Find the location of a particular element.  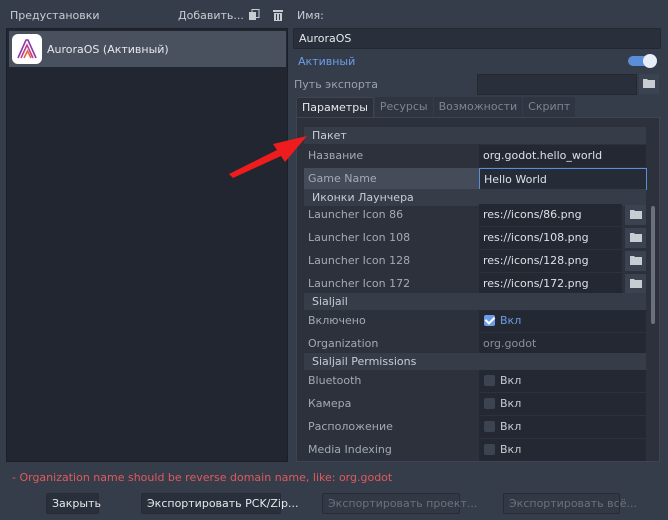

launcher-icon-128-browse is located at coordinates (635, 261).